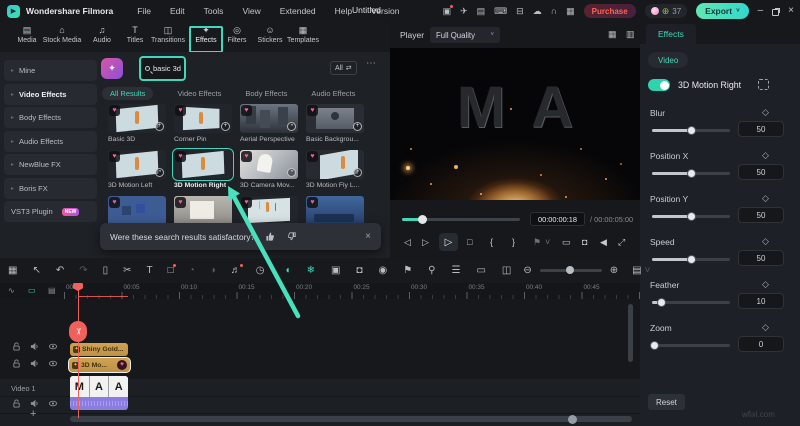 The image size is (800, 426). Describe the element at coordinates (237, 269) in the screenshot. I see `audio-stretch-icon: ♬` at that location.